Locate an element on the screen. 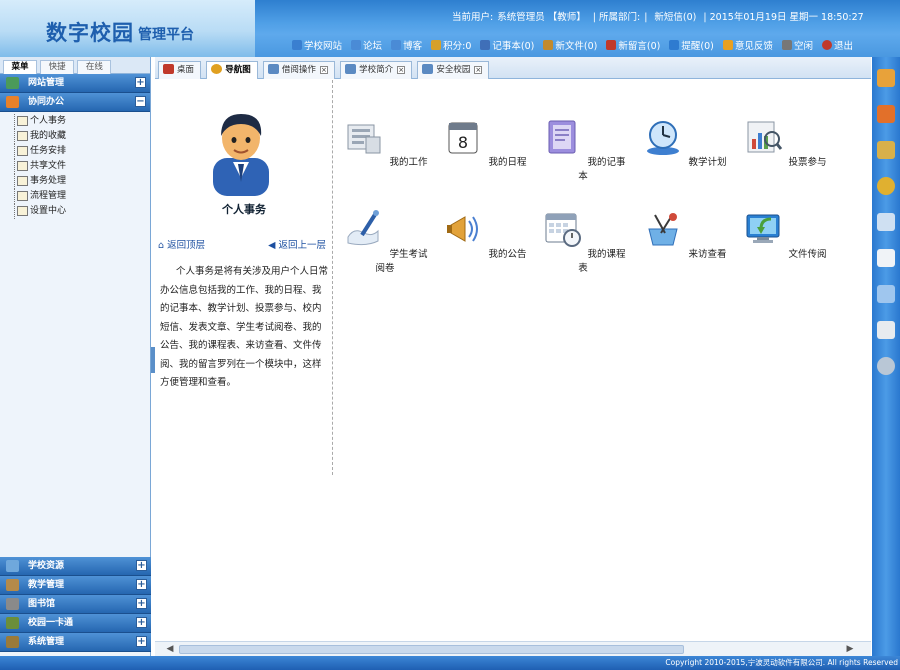 The width and height of the screenshot is (900, 670). tab-online: 在线 is located at coordinates (94, 67).